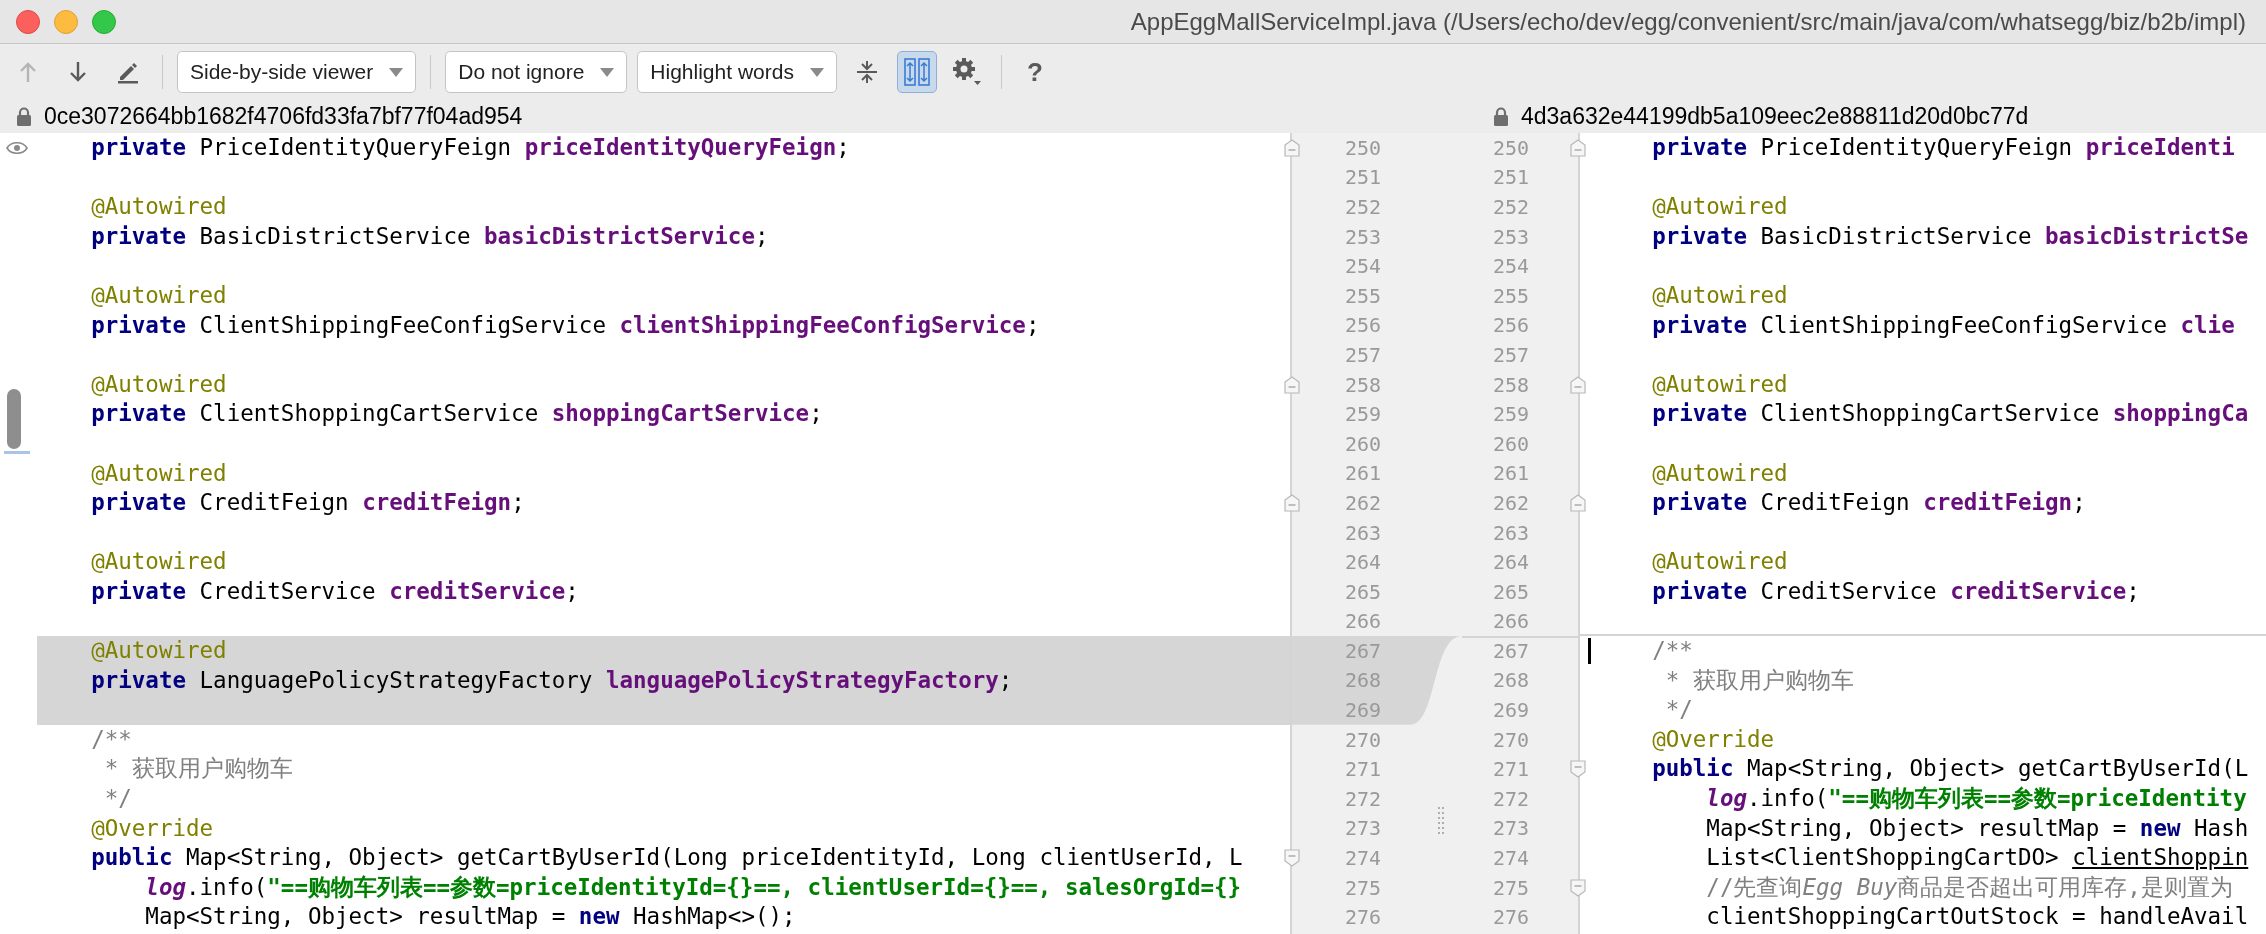 The image size is (2266, 934). I want to click on code-line: public Map<String, Object> getCartByUserId(L, so click(1950, 769).